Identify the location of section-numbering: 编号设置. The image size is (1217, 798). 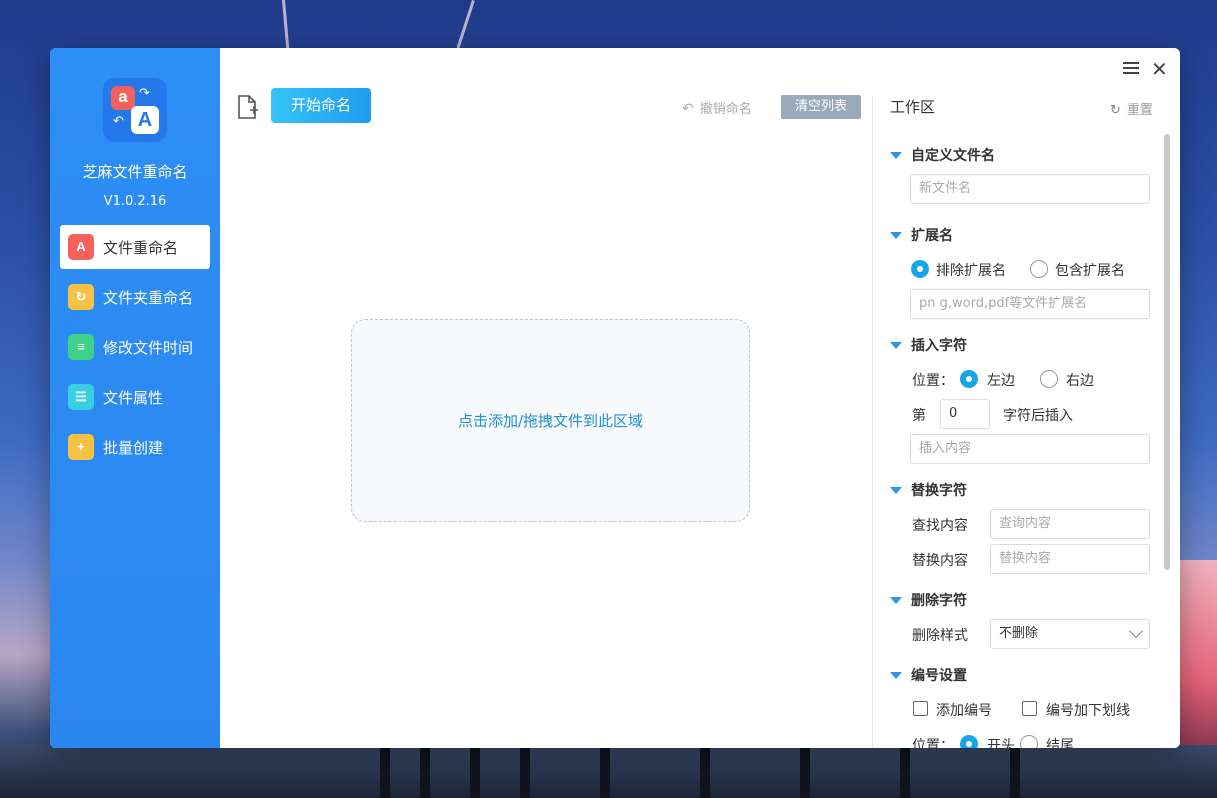
(928, 675).